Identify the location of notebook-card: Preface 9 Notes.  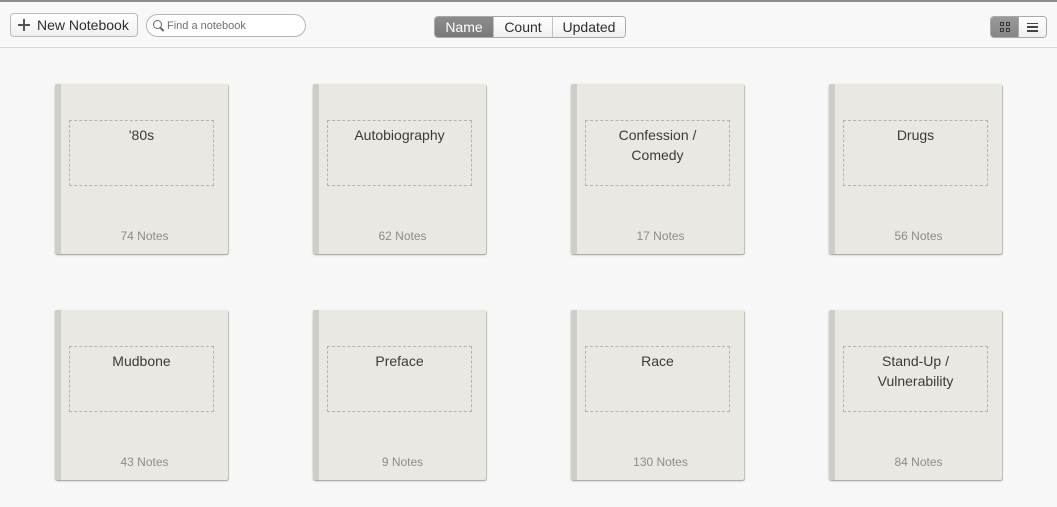
(399, 395).